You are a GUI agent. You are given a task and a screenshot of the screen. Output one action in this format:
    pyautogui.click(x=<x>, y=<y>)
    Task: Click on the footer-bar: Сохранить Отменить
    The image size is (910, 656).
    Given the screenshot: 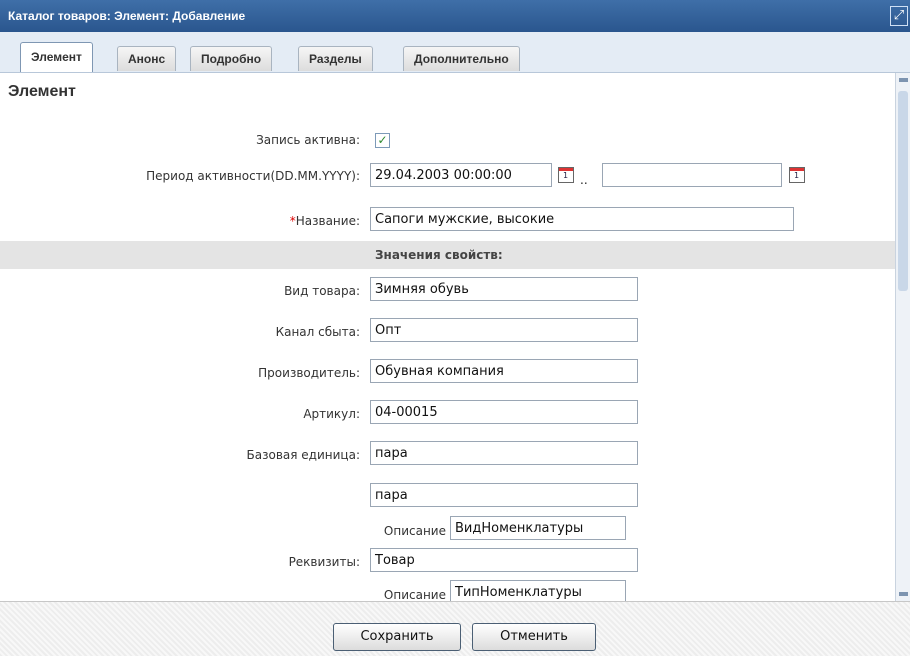 What is the action you would take?
    pyautogui.click(x=455, y=628)
    